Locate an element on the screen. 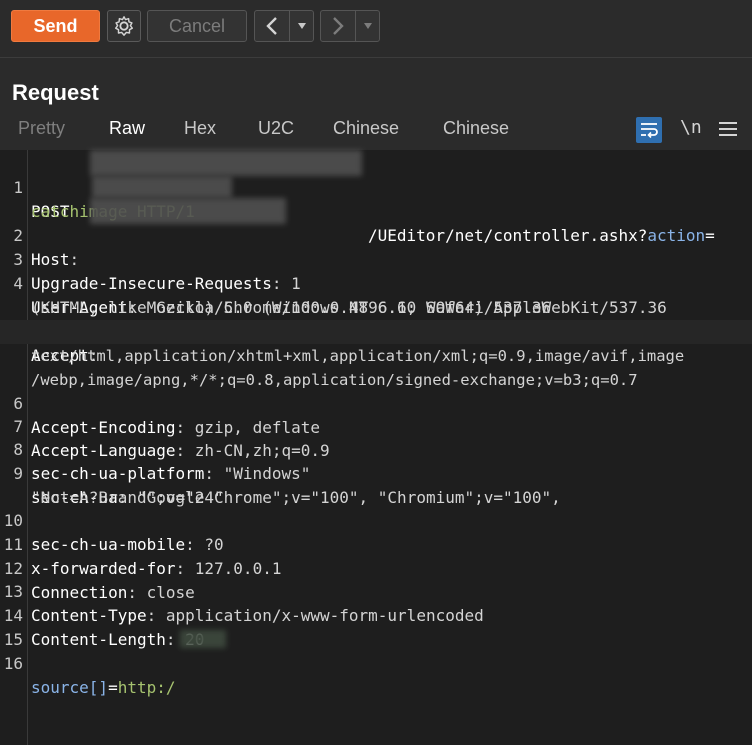 Image resolution: width=752 pixels, height=745 pixels. editor-line: 10 sec-ch-ua-mobile: ?0 is located at coordinates (376, 519).